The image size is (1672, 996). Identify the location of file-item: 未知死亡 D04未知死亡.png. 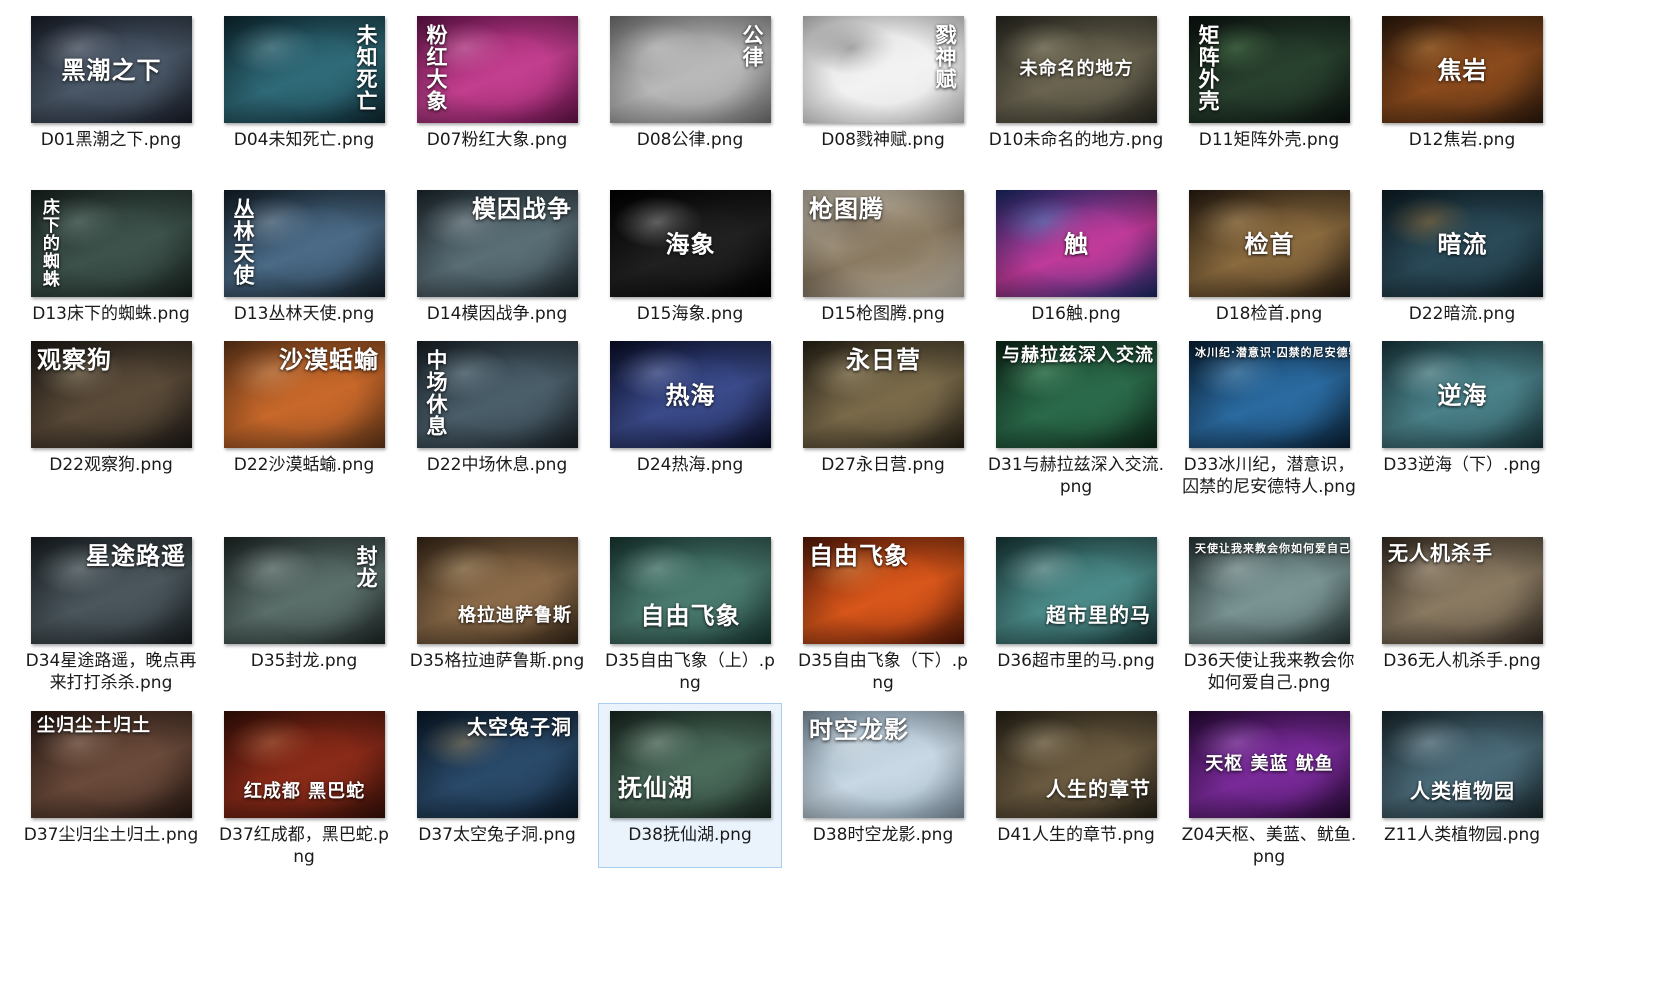
(304, 93).